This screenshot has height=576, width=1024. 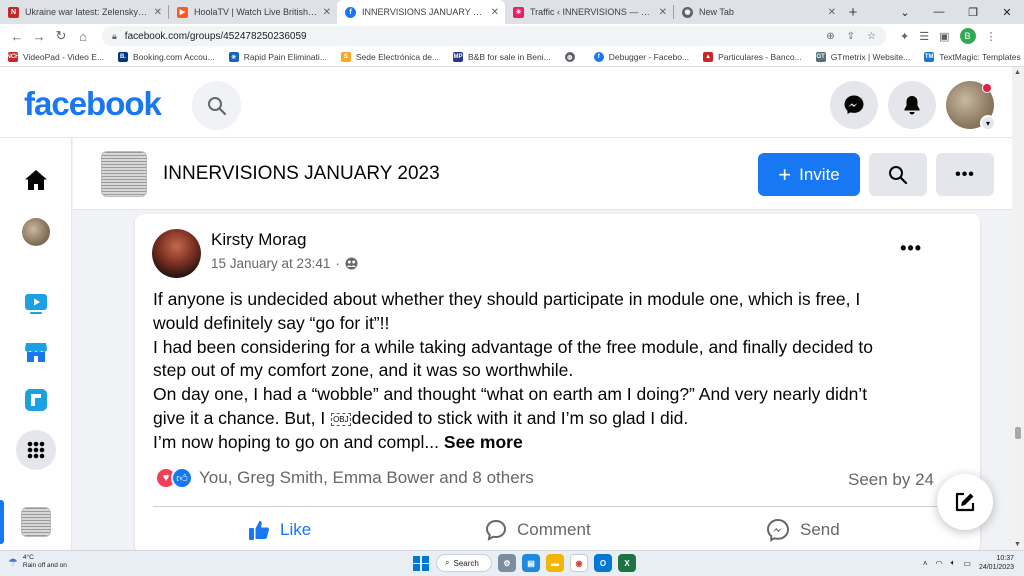 What do you see at coordinates (507, 563) in the screenshot?
I see `settings-app-icon: ⚙` at bounding box center [507, 563].